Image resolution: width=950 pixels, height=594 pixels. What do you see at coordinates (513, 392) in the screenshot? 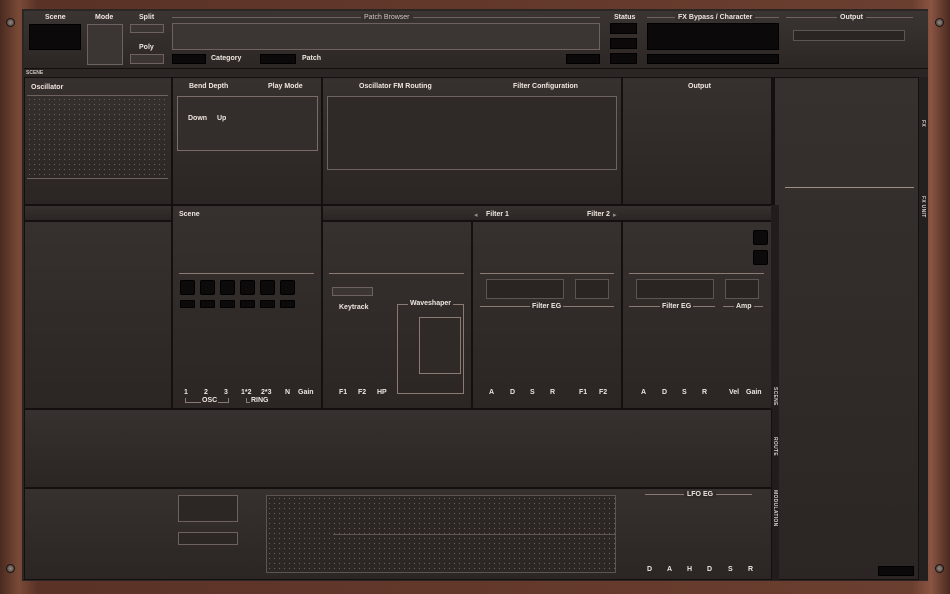
I see `eg1-label-d: D` at bounding box center [513, 392].